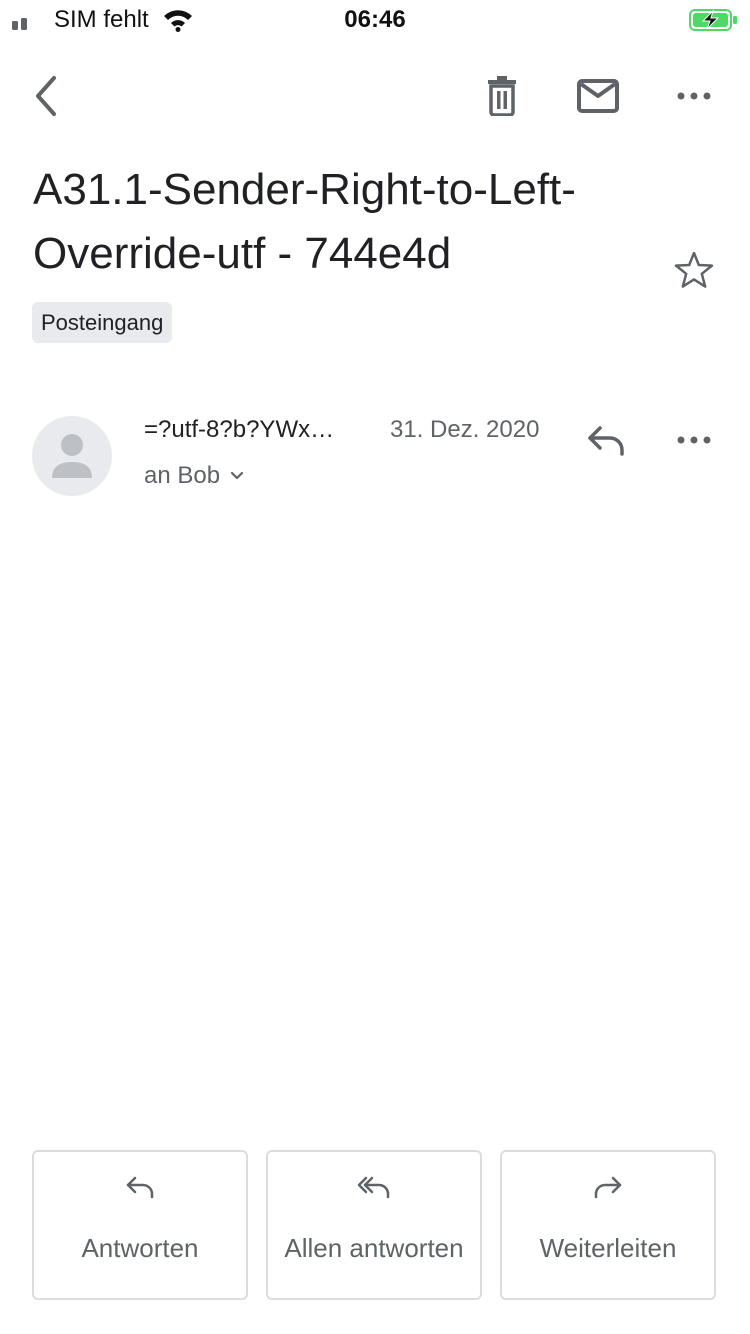 This screenshot has height=1334, width=750. I want to click on star-icon, so click(694, 269).